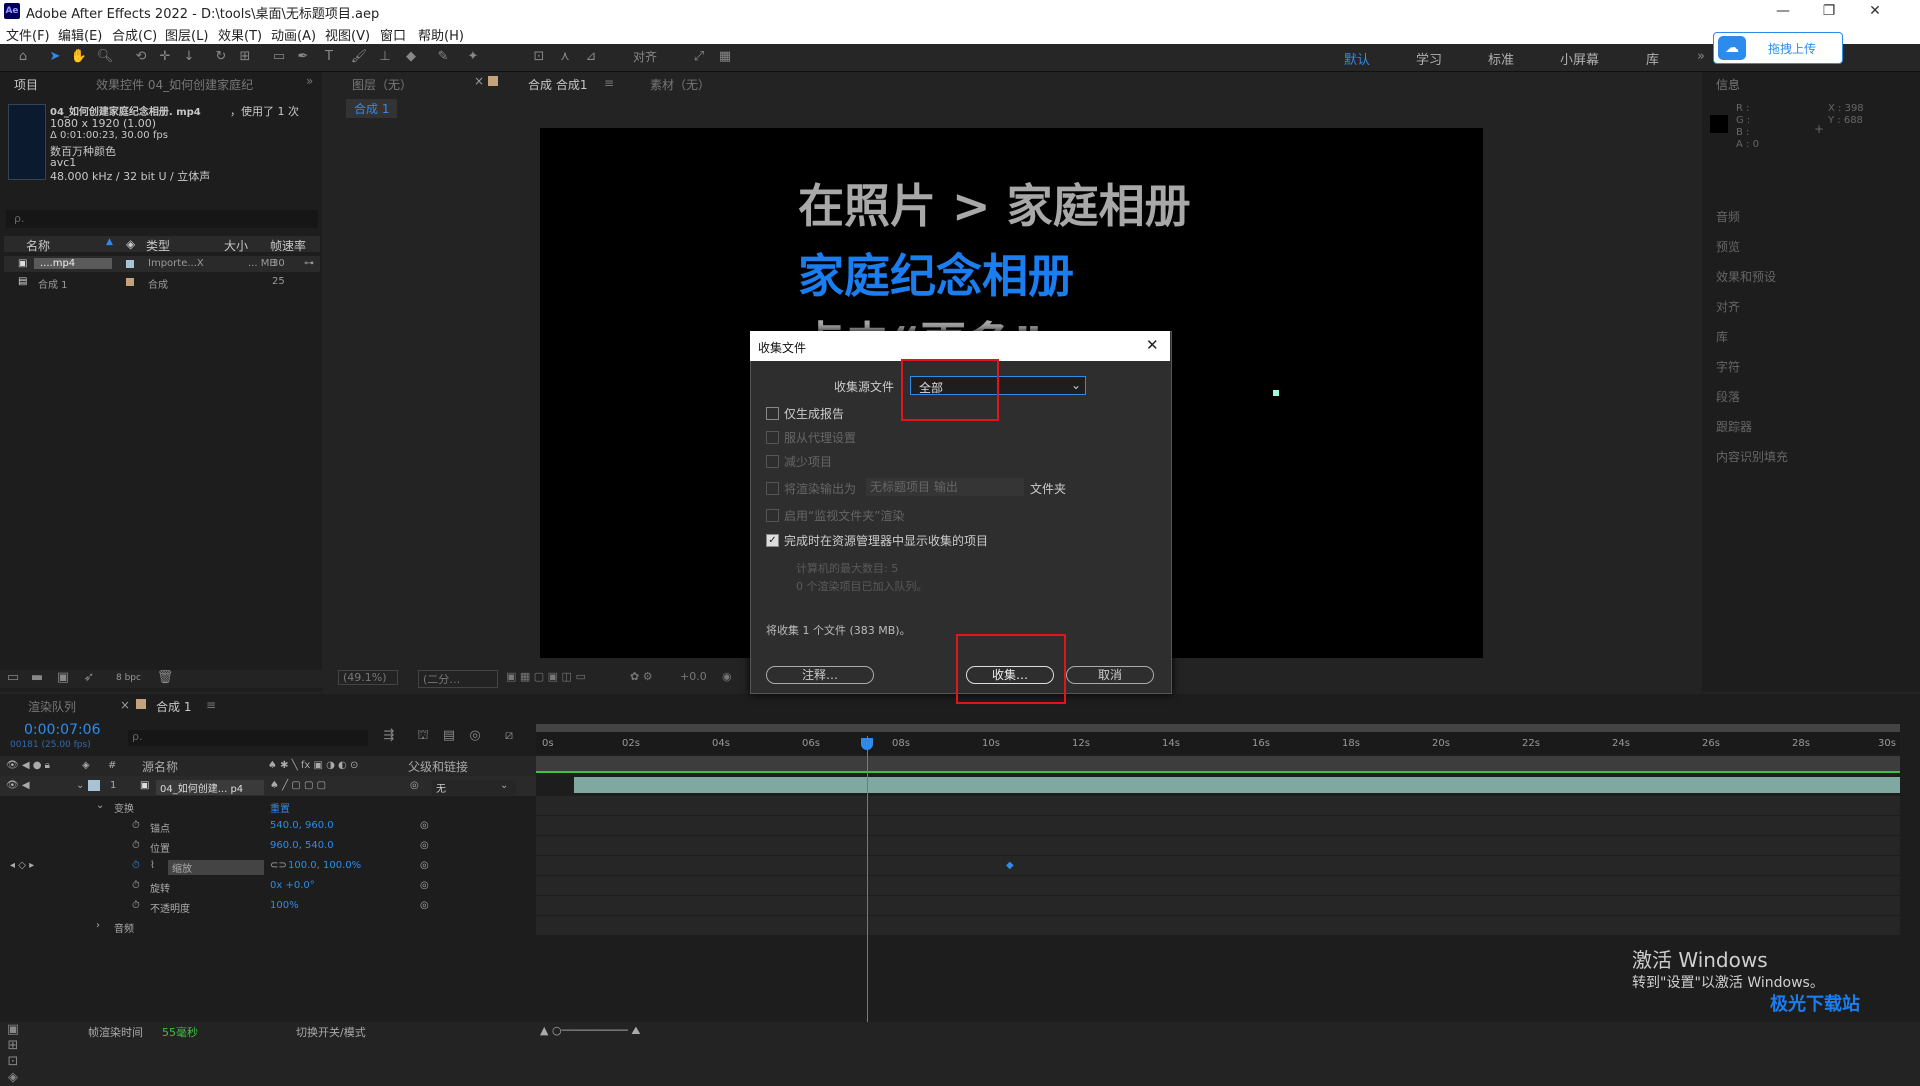  Describe the element at coordinates (1276, 393) in the screenshot. I see `transform-handle` at that location.